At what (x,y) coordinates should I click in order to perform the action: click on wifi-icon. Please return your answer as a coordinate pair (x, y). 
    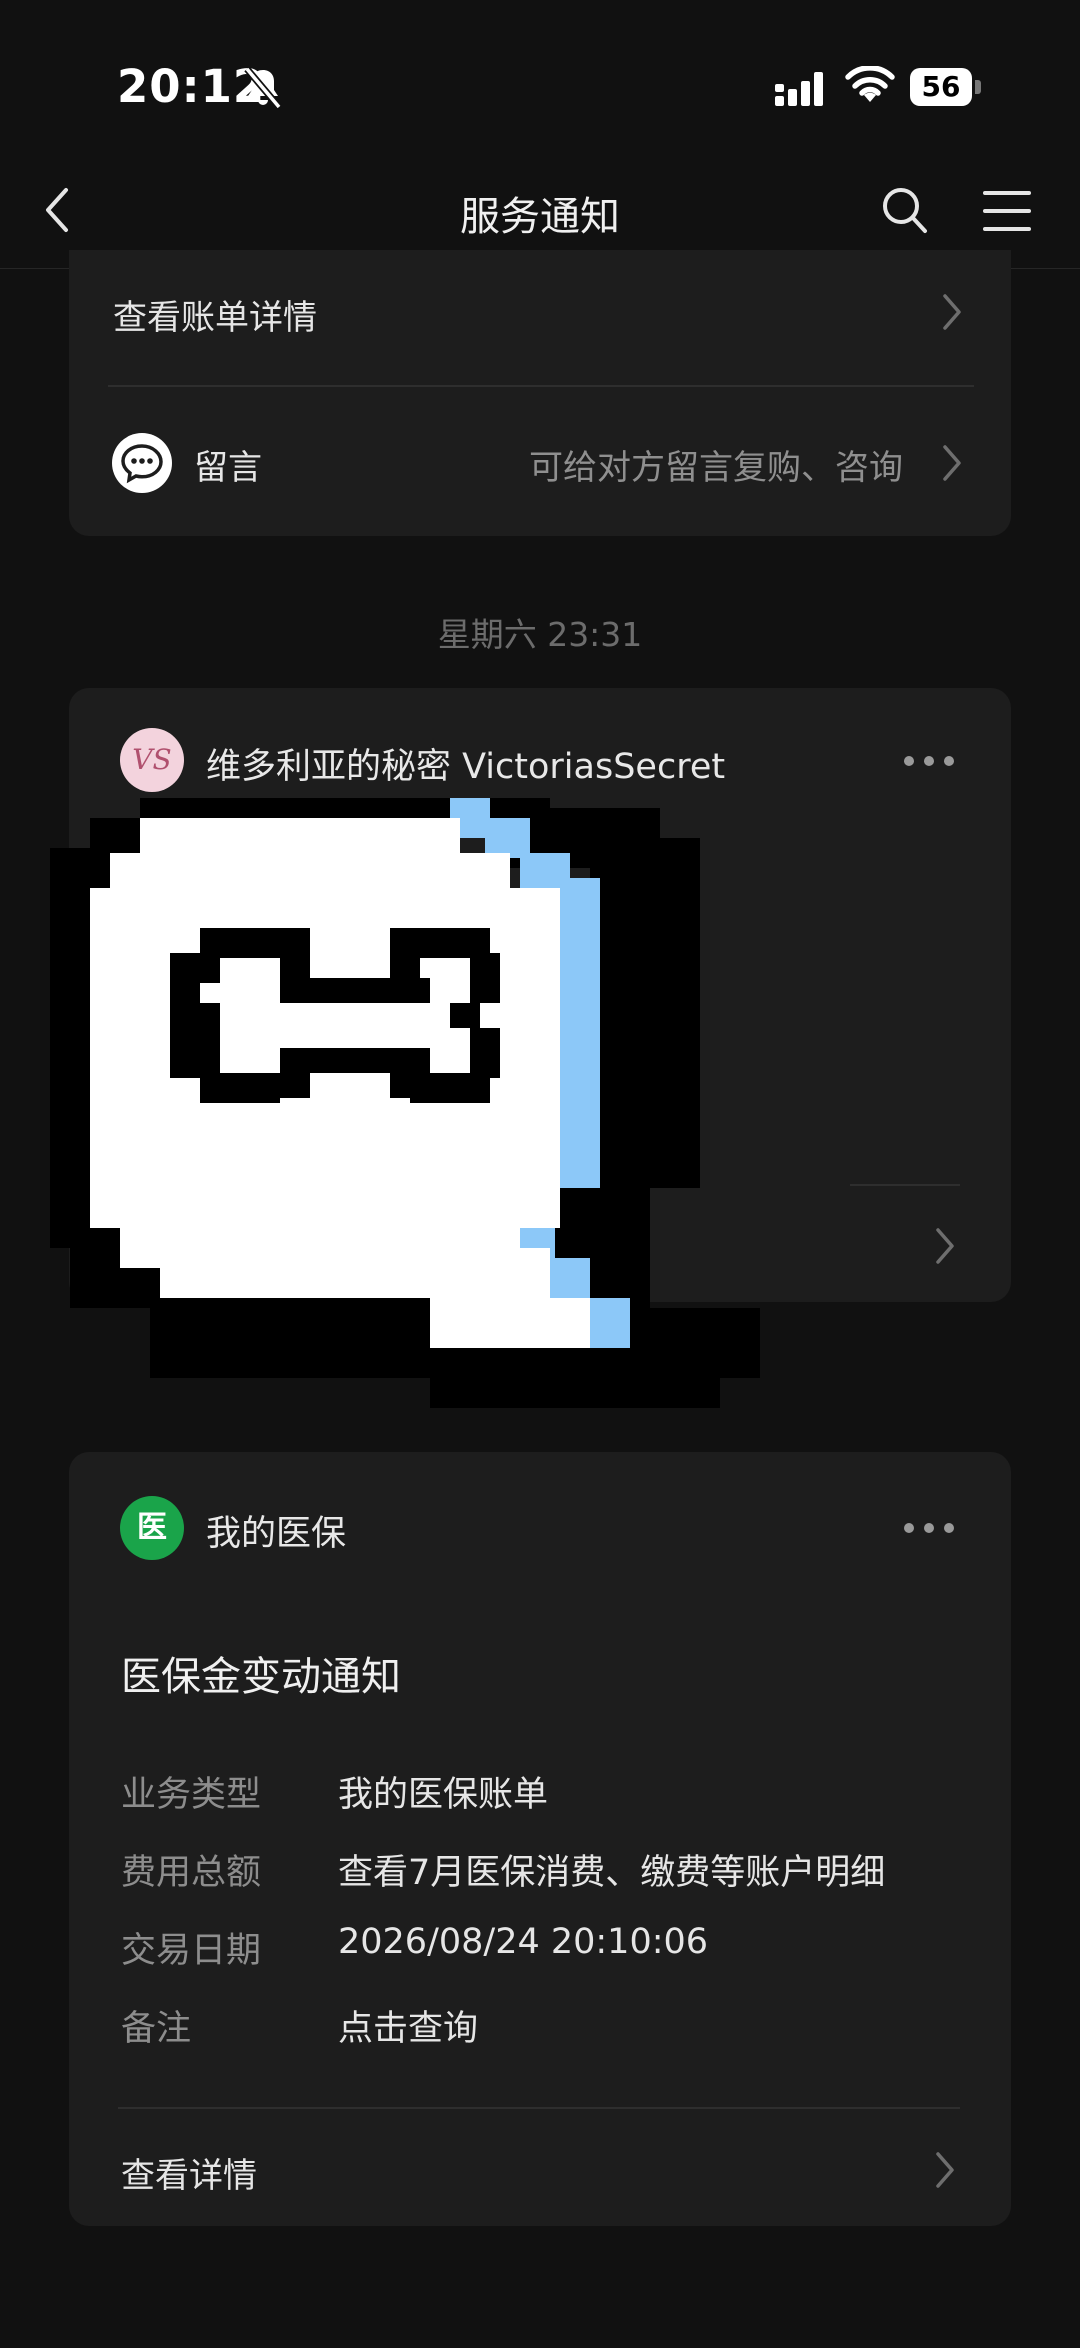
    Looking at the image, I should click on (870, 84).